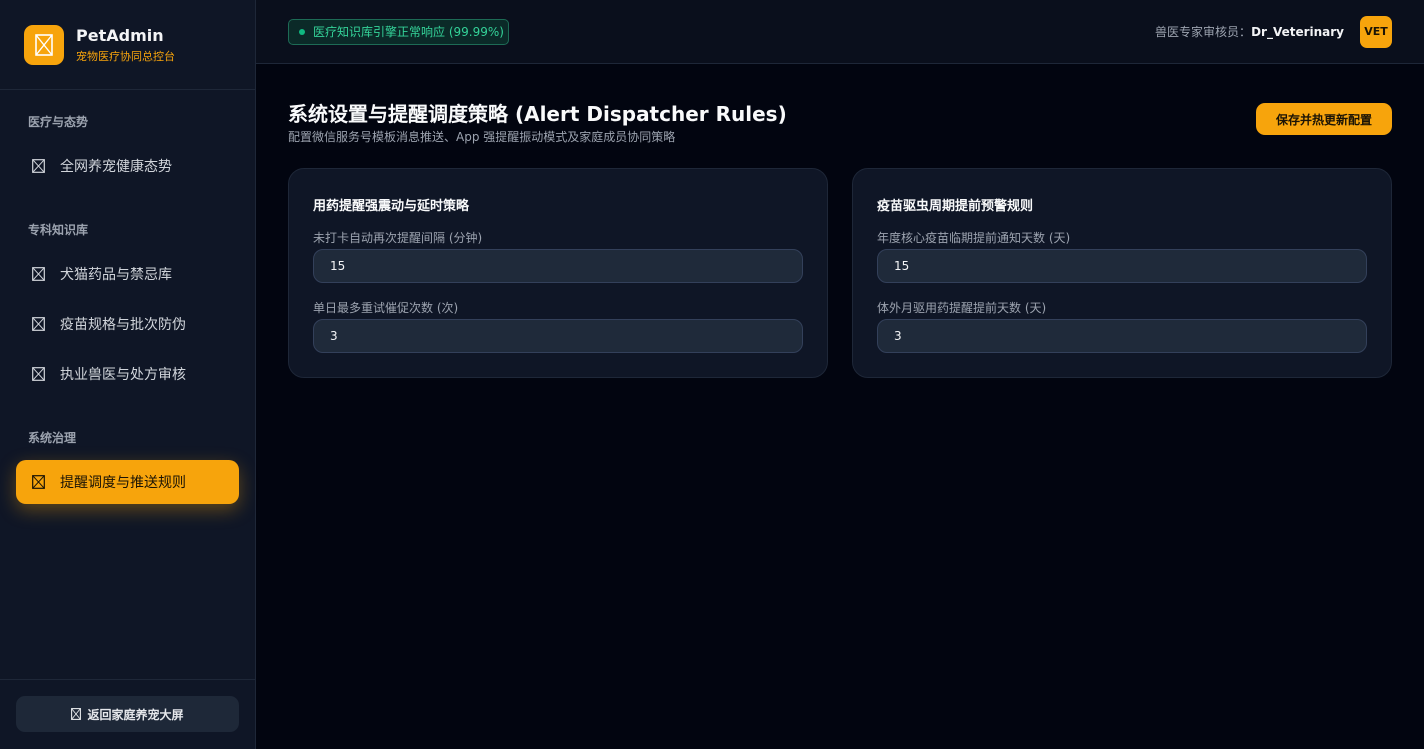 Image resolution: width=1424 pixels, height=749 pixels. I want to click on sidebar-item-label: 犬猫药品与禁忌库, so click(116, 275).